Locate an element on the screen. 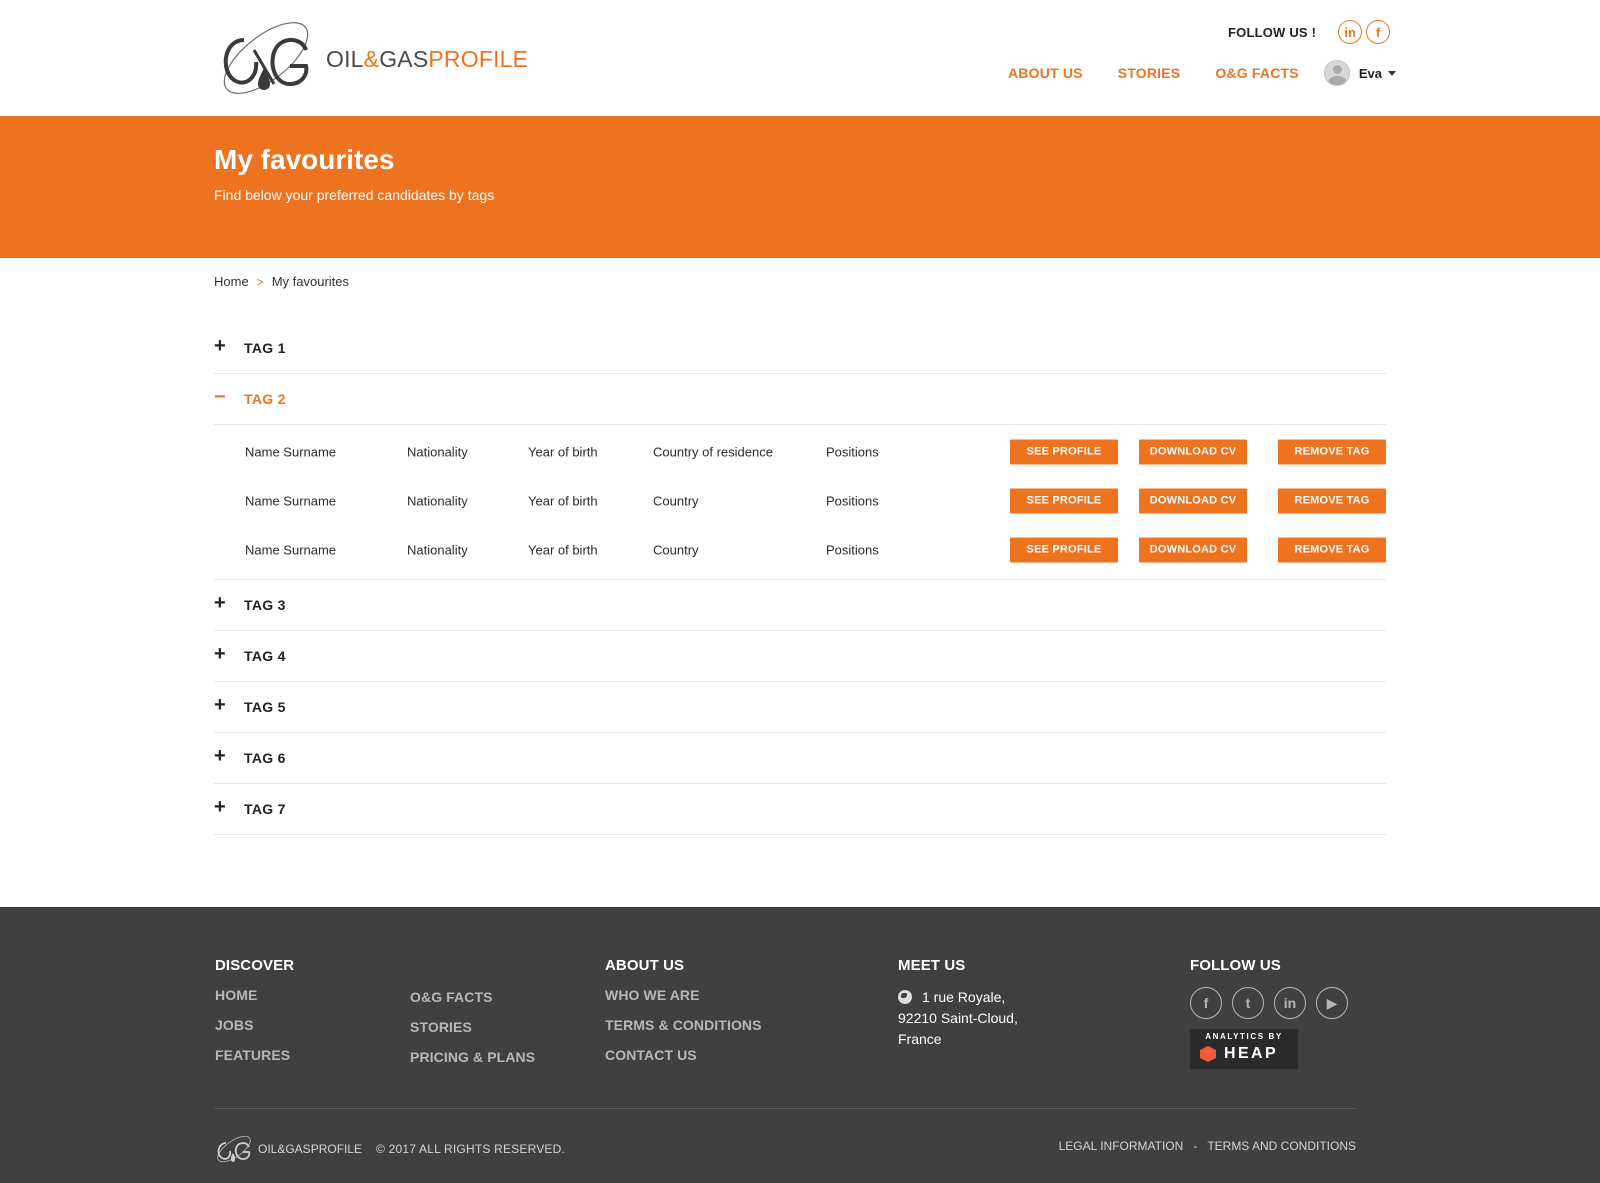 This screenshot has height=1183, width=1600. legal-information-link: LEGAL INFORMATION is located at coordinates (1121, 1146).